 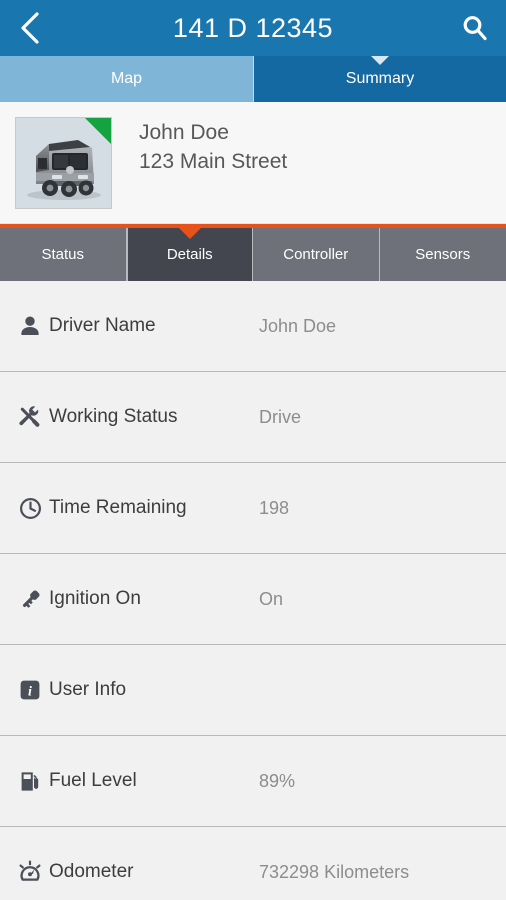 I want to click on search-icon, so click(x=475, y=28).